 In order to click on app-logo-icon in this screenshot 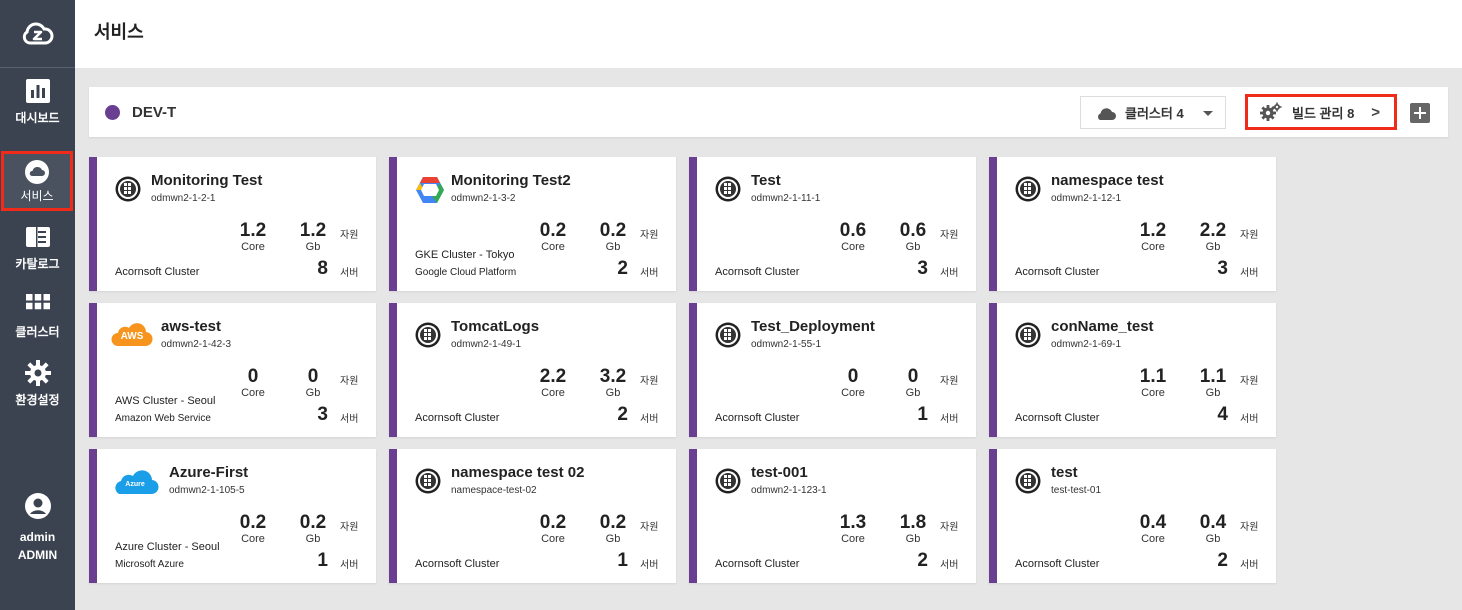, I will do `click(37, 34)`.